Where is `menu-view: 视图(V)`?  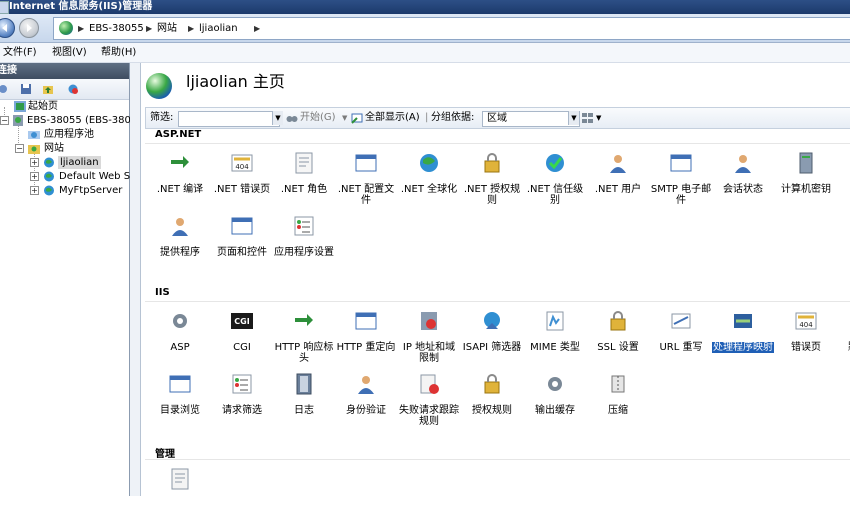
menu-view: 视图(V) is located at coordinates (69, 52).